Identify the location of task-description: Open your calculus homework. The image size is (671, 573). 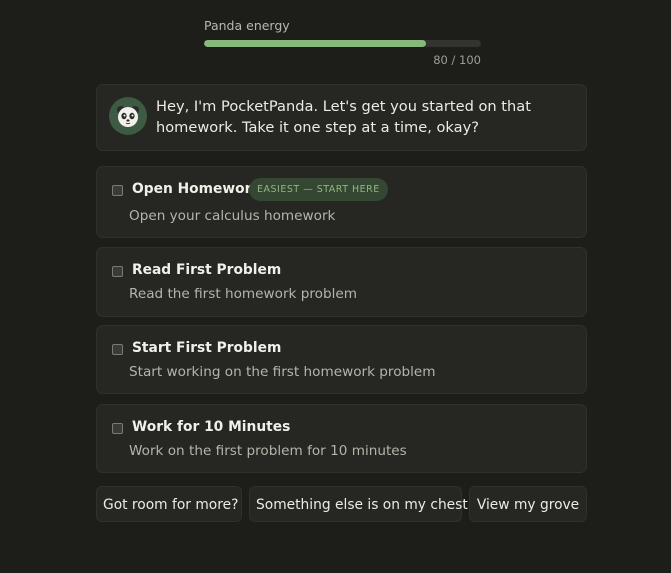
(232, 216).